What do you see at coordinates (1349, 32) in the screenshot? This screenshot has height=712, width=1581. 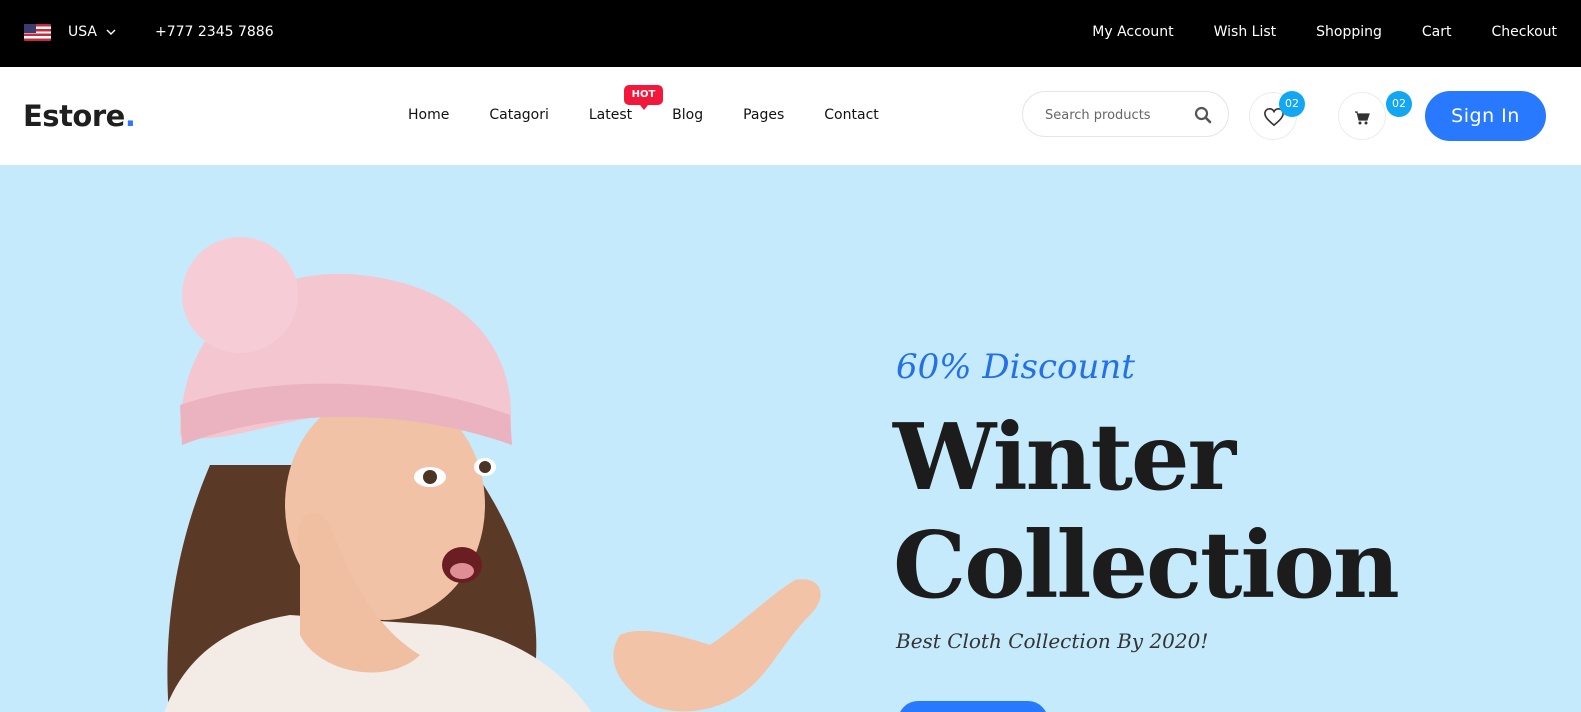 I see `link-shopping: Shopping` at bounding box center [1349, 32].